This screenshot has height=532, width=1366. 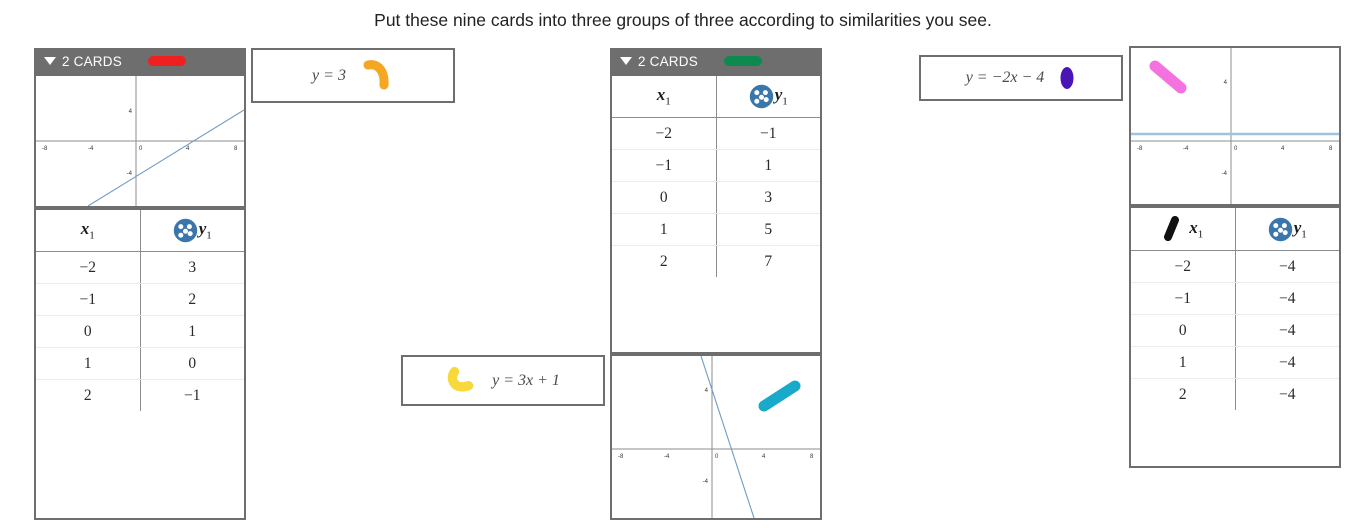 I want to click on cell-y: 2, so click(x=192, y=299).